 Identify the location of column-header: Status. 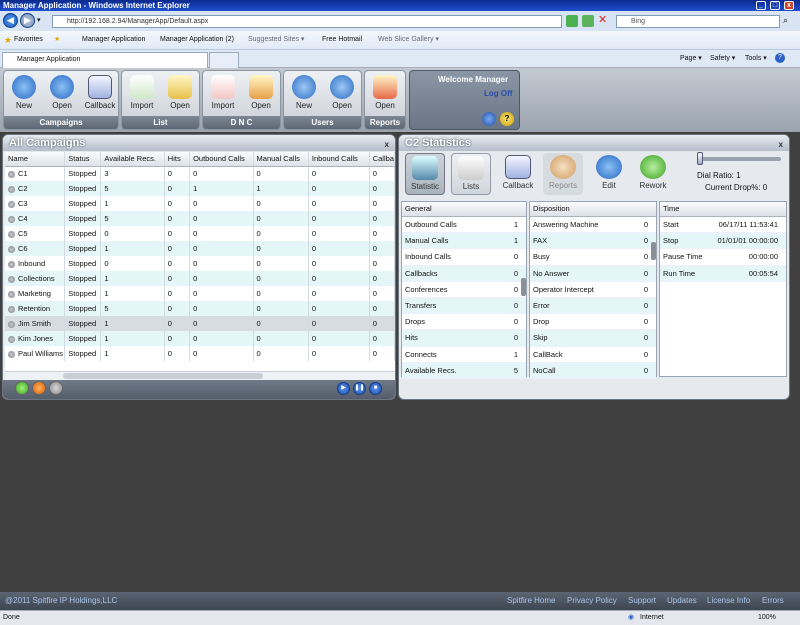
(83, 159).